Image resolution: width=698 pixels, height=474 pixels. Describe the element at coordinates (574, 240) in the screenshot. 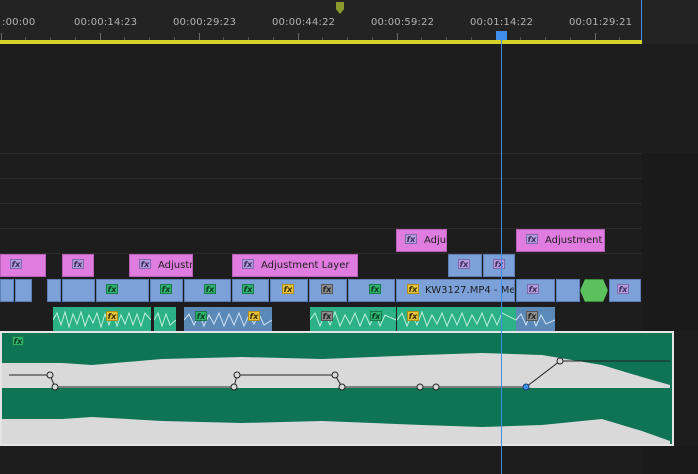

I see `clip-label: Adjustment La` at that location.